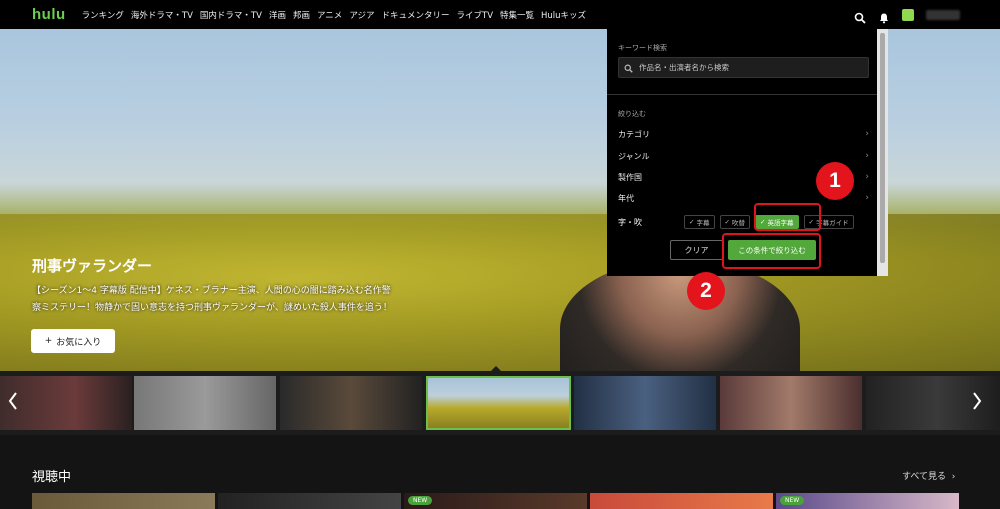 The height and width of the screenshot is (509, 1000). What do you see at coordinates (52, 477) in the screenshot?
I see `section-title: 視聴中` at bounding box center [52, 477].